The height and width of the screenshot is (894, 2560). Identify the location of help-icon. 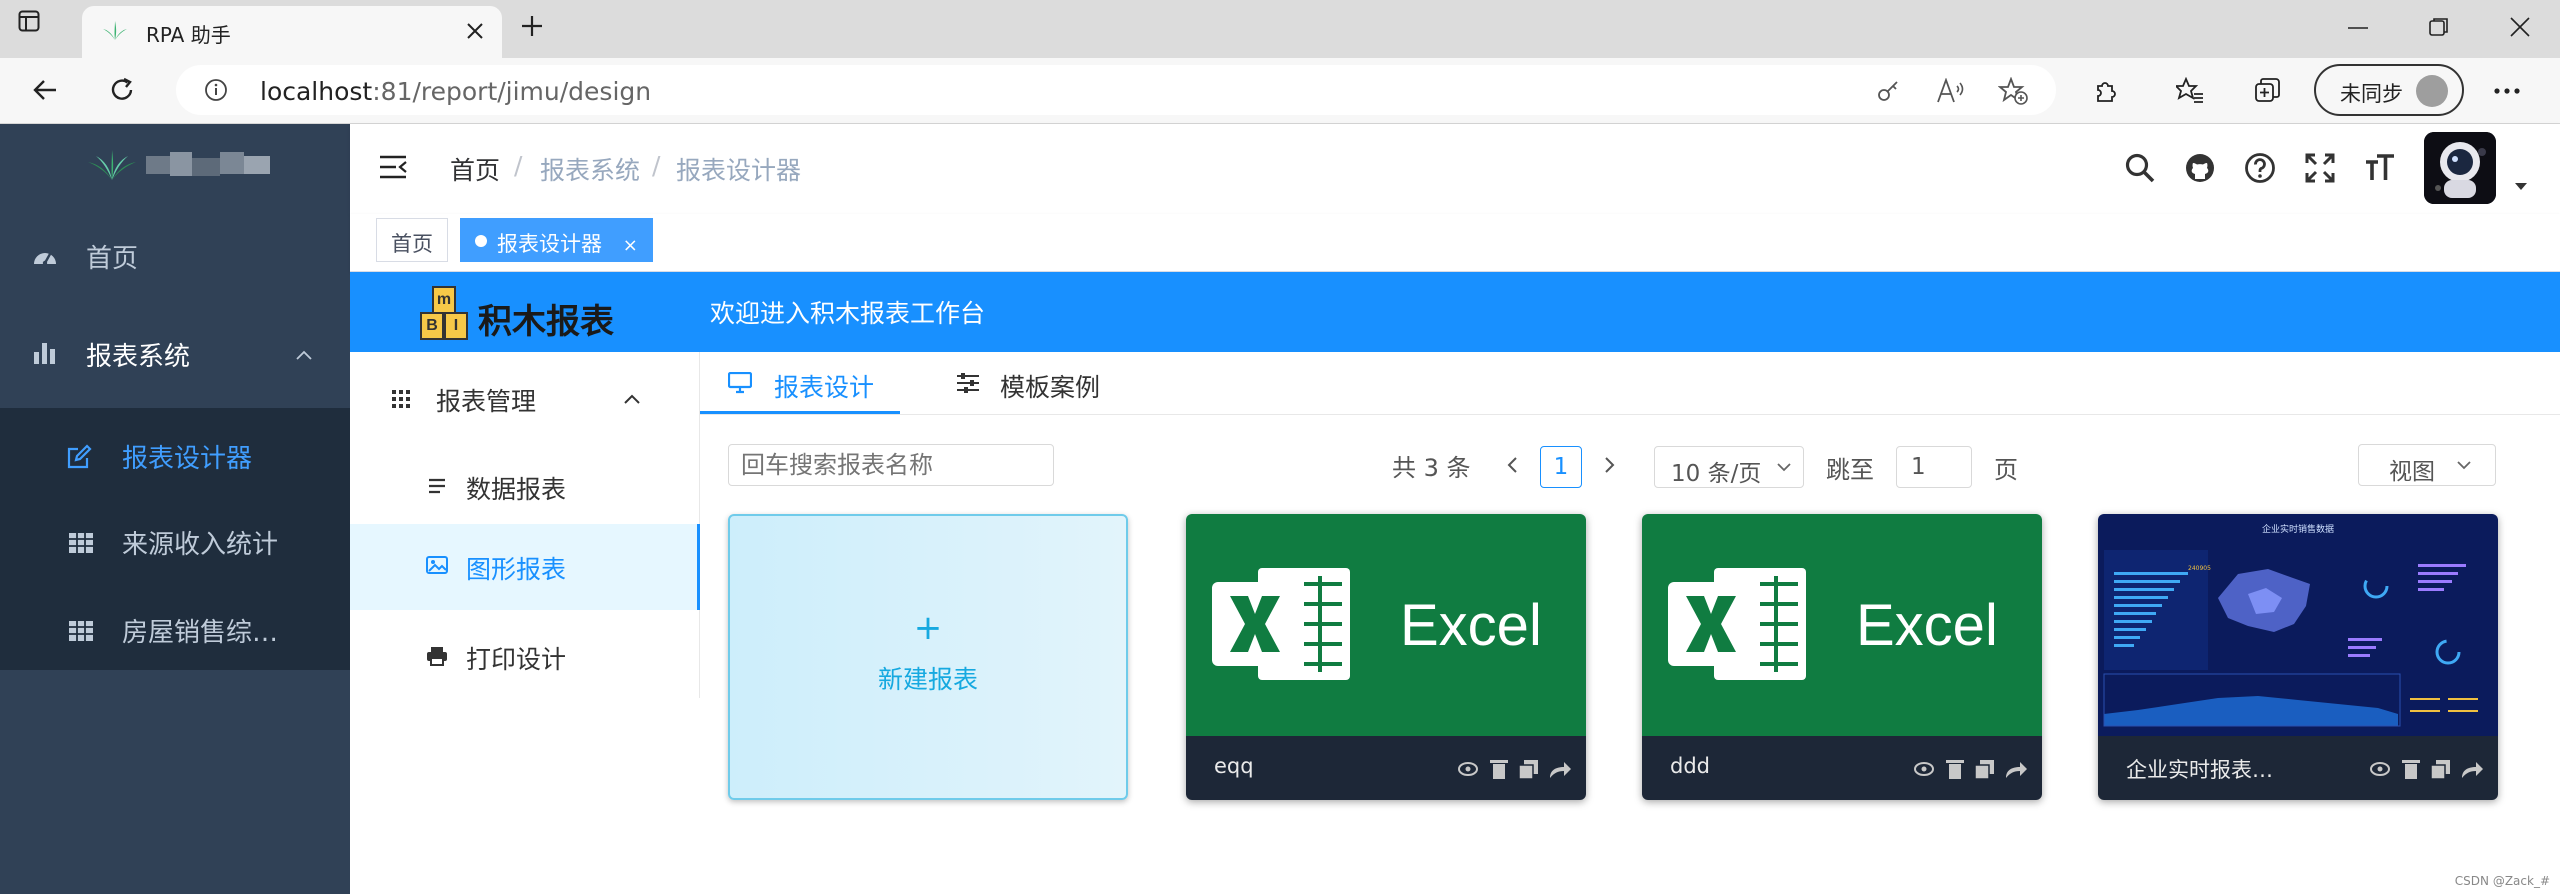
(2260, 168).